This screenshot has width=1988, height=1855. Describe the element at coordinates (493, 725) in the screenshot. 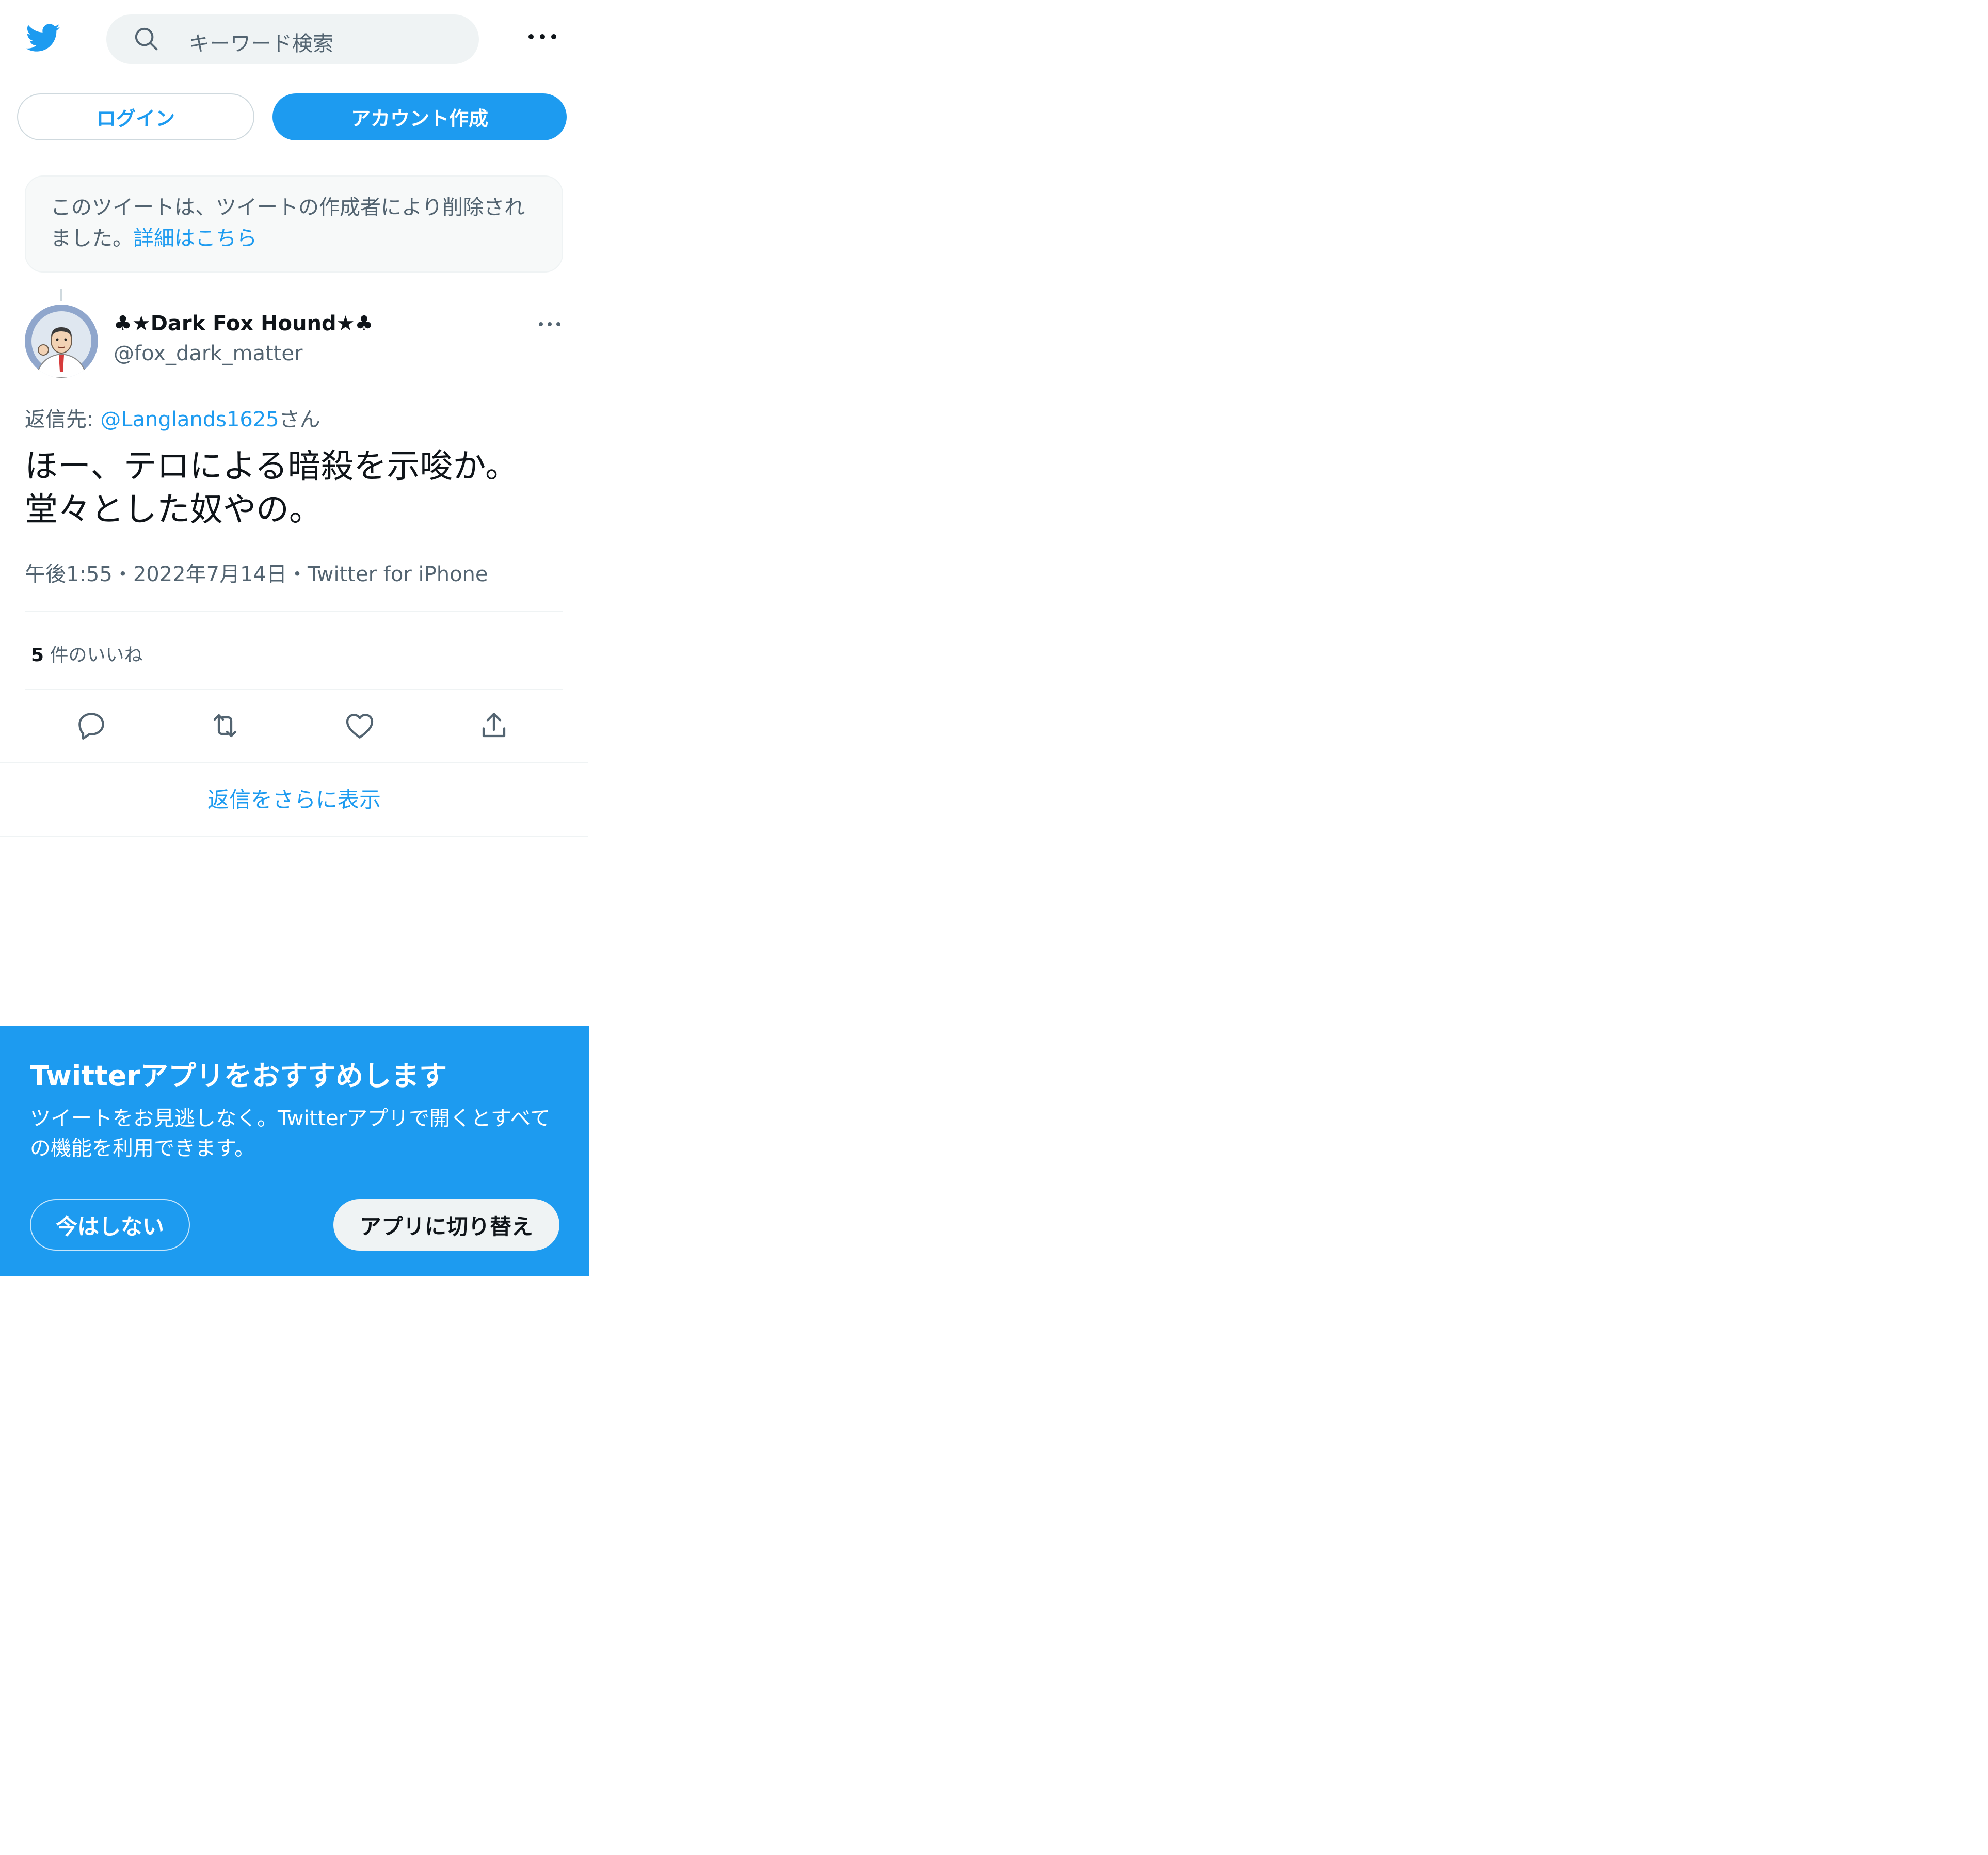

I see `share-icon` at that location.